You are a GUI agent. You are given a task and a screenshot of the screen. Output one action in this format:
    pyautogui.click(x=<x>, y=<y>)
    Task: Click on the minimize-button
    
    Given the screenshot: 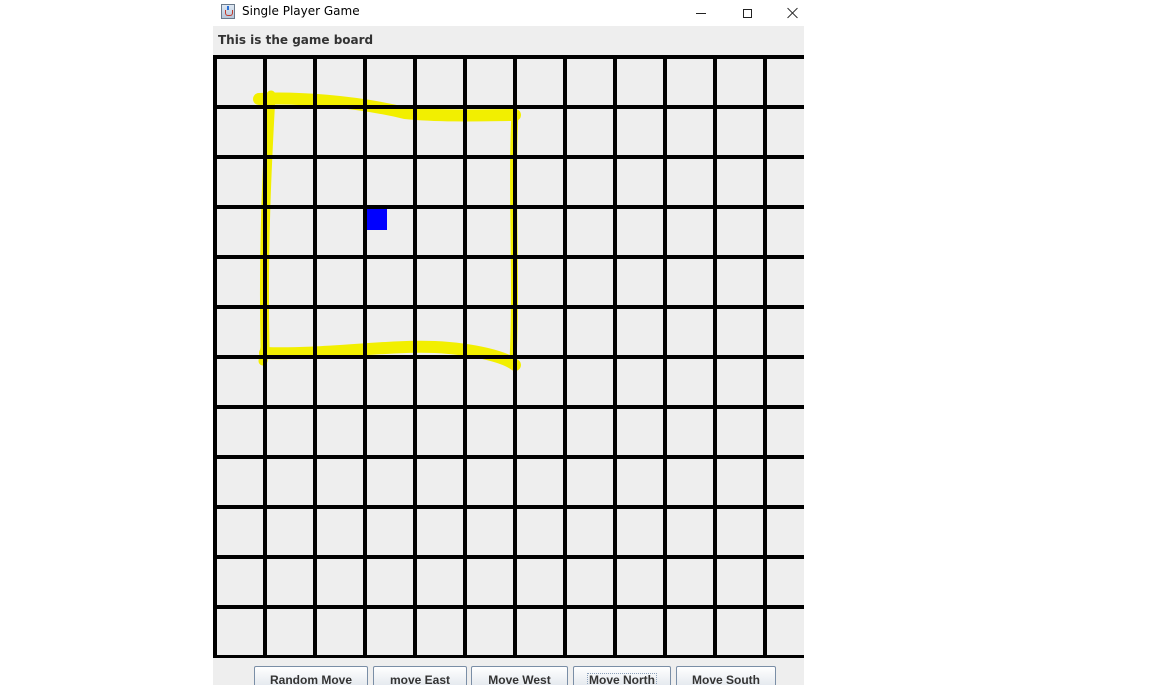 What is the action you would take?
    pyautogui.click(x=701, y=13)
    